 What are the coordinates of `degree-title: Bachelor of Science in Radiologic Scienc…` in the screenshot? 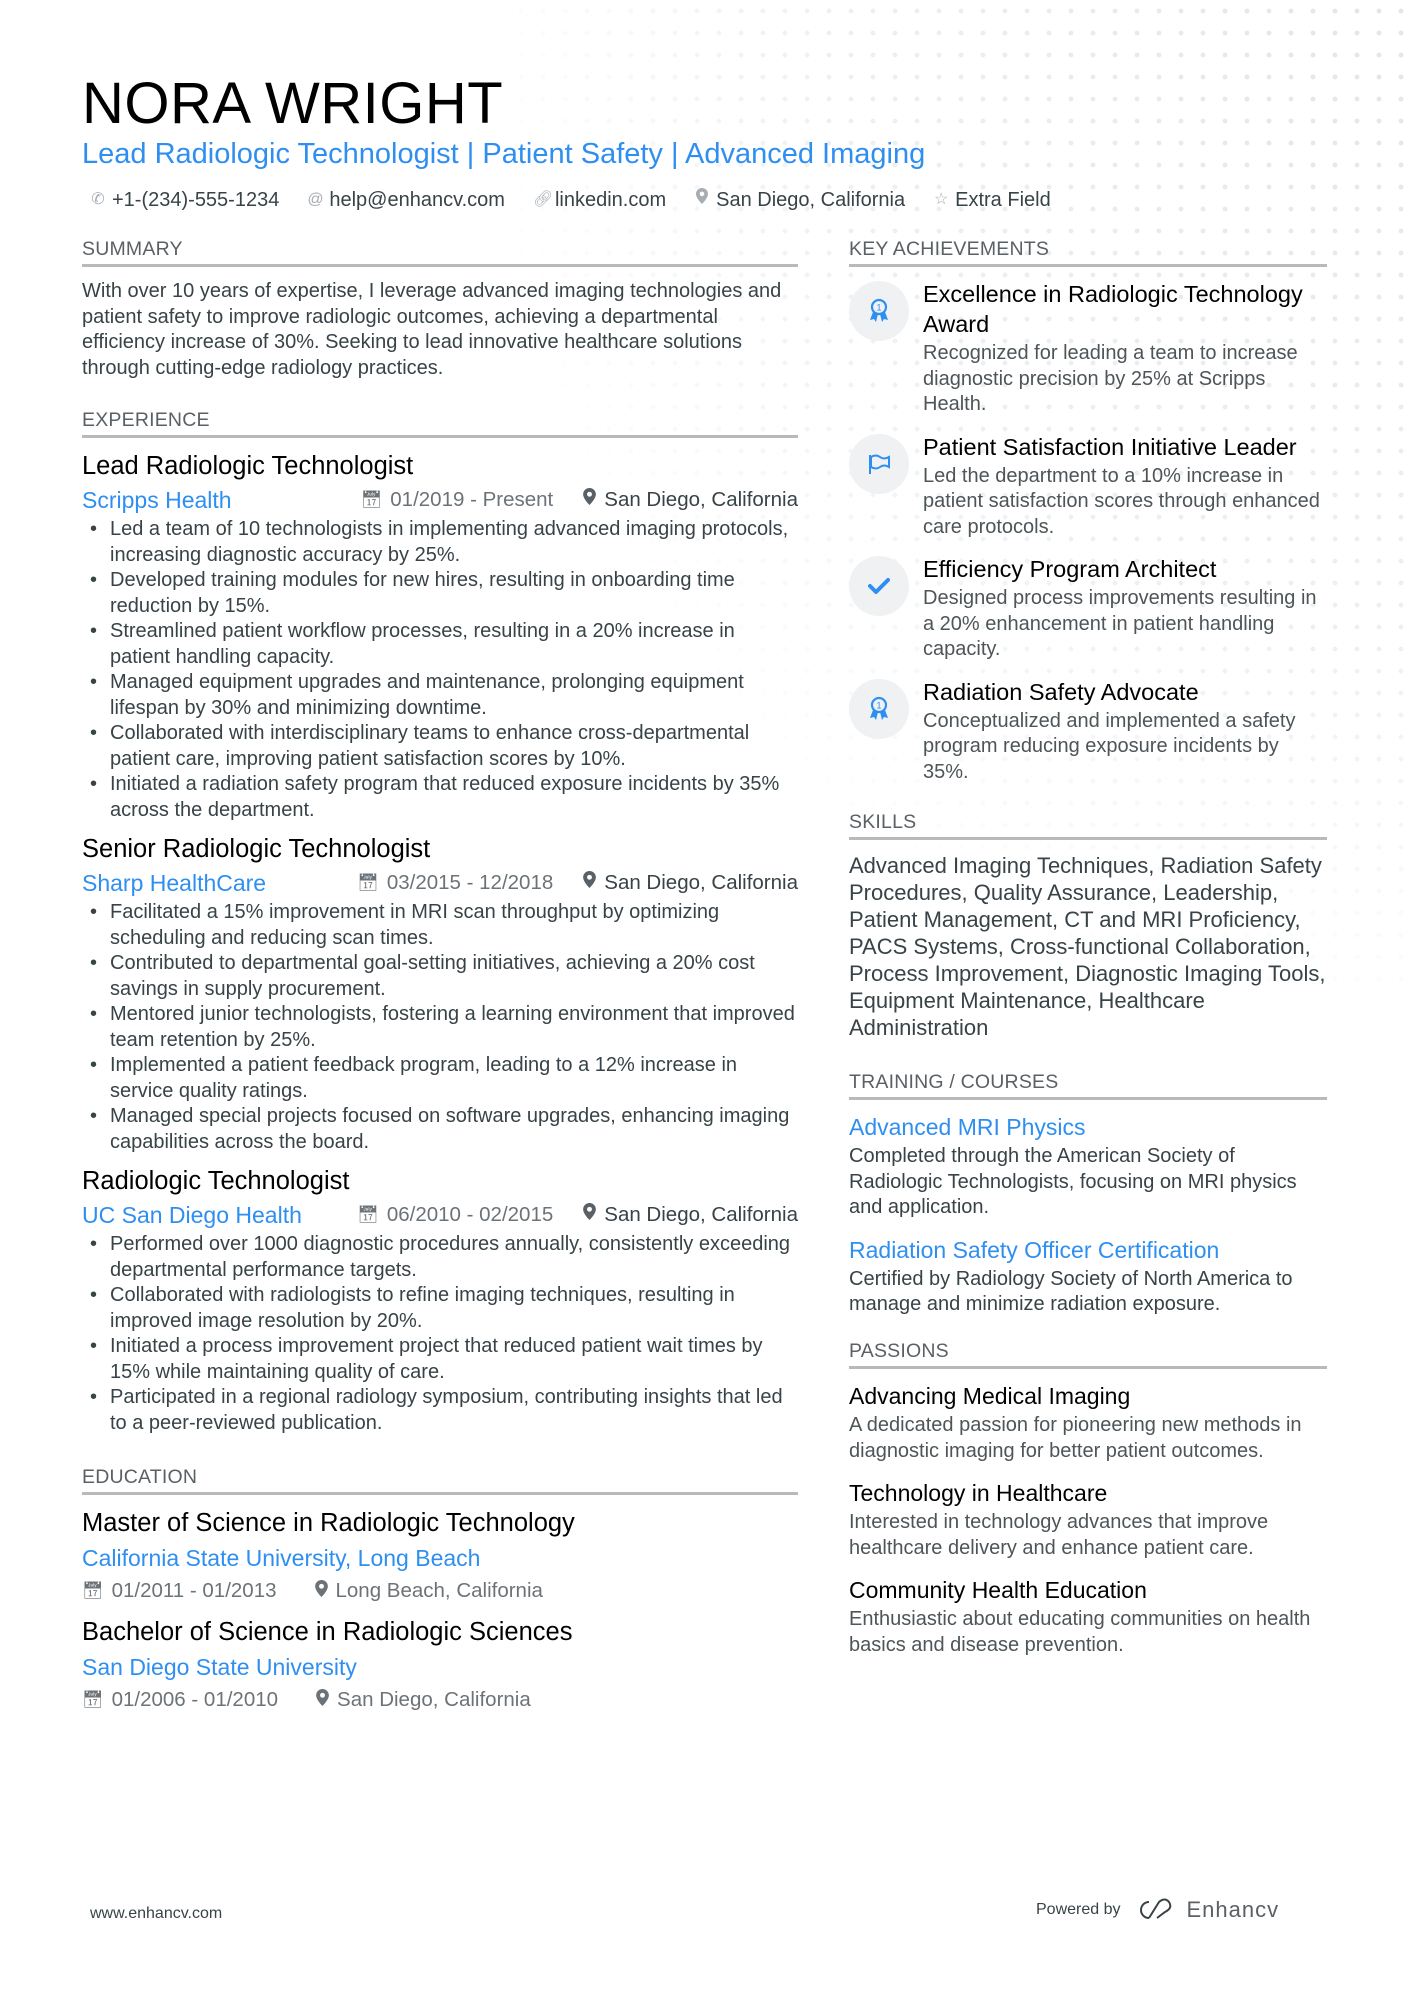 It's located at (327, 1632).